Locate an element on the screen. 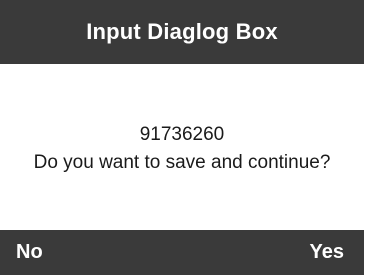  yes-button: Yes is located at coordinates (327, 252).